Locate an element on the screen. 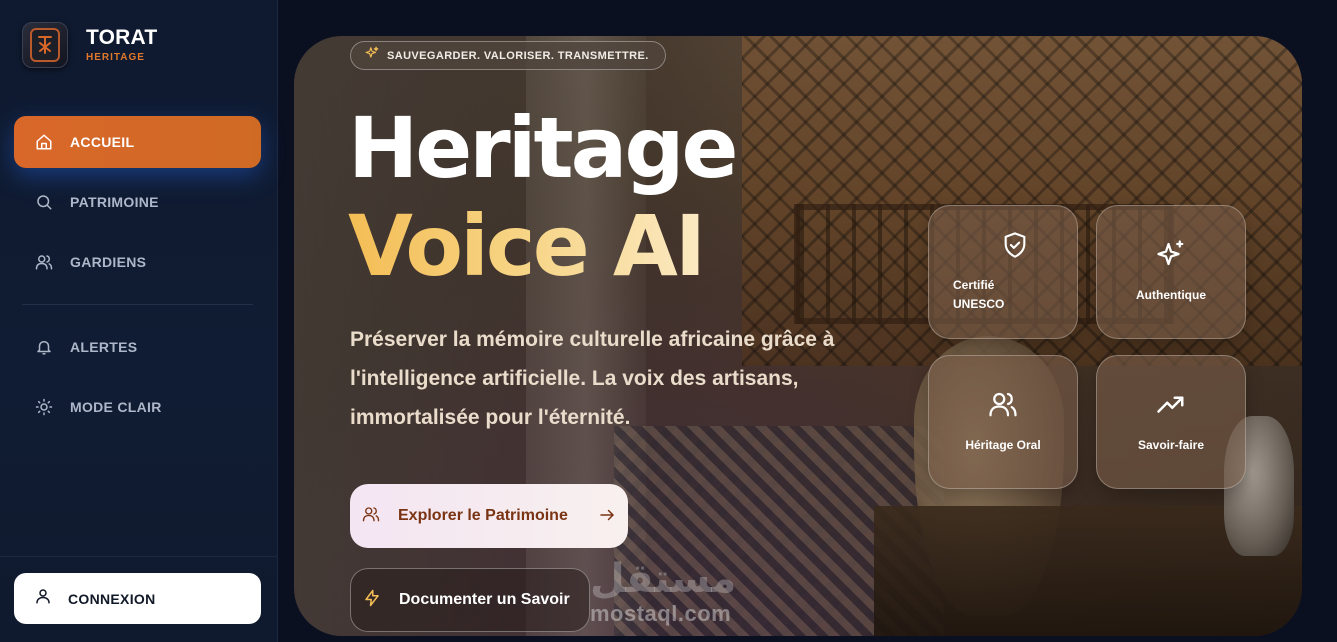 This screenshot has height=642, width=1337. logo-glyph-icon is located at coordinates (45, 45).